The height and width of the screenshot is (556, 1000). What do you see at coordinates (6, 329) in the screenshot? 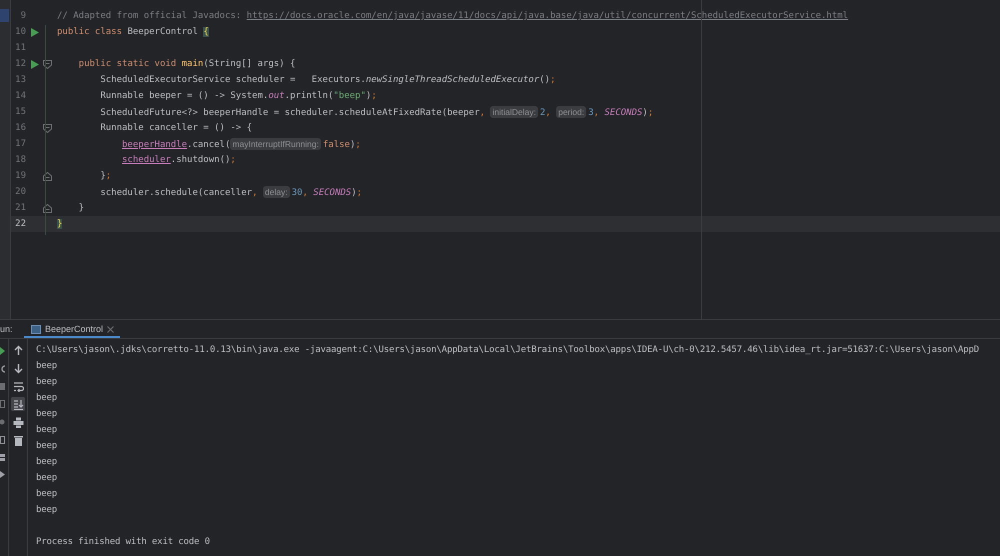
I see `panel-label: un:` at bounding box center [6, 329].